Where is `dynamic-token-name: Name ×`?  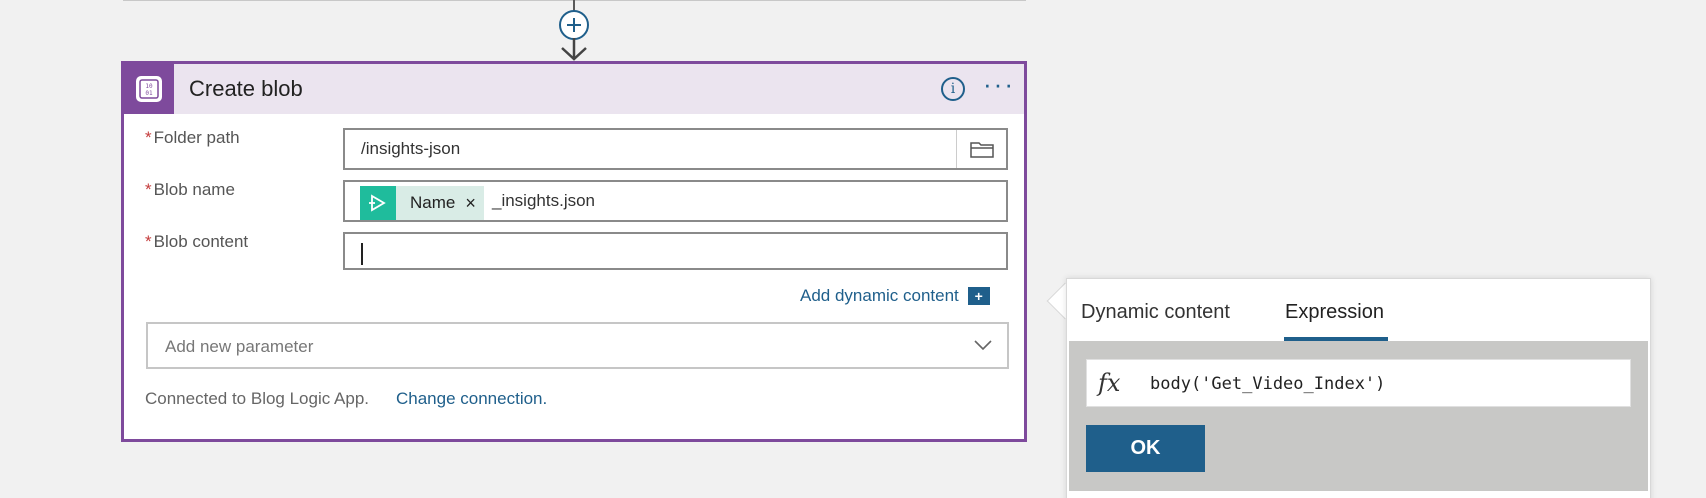 dynamic-token-name: Name × is located at coordinates (422, 203).